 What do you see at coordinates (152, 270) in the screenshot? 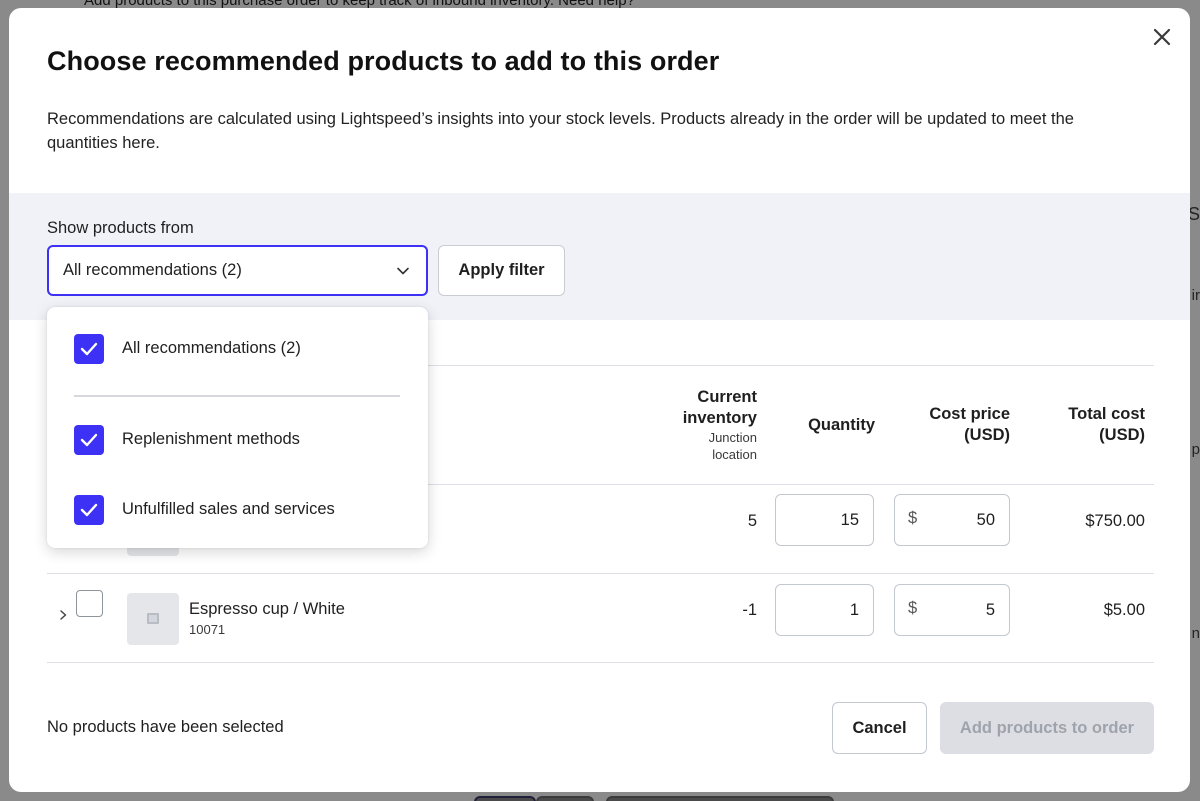
I see `filter-select-value: All recommendations (2)` at bounding box center [152, 270].